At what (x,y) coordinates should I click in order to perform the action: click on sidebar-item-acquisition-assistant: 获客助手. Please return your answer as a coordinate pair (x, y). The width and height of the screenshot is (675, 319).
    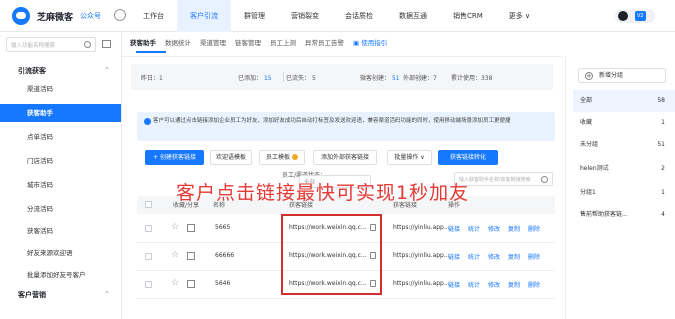
    Looking at the image, I should click on (60, 113).